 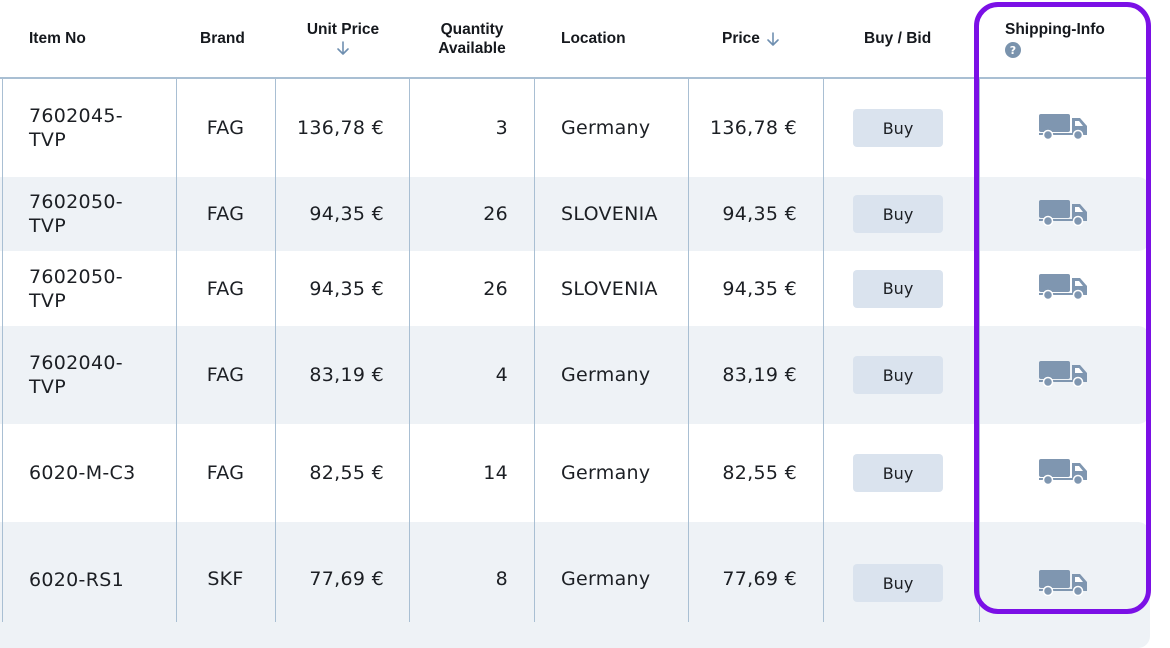 I want to click on item-no-cell: 7602045- TVP, so click(x=99, y=128).